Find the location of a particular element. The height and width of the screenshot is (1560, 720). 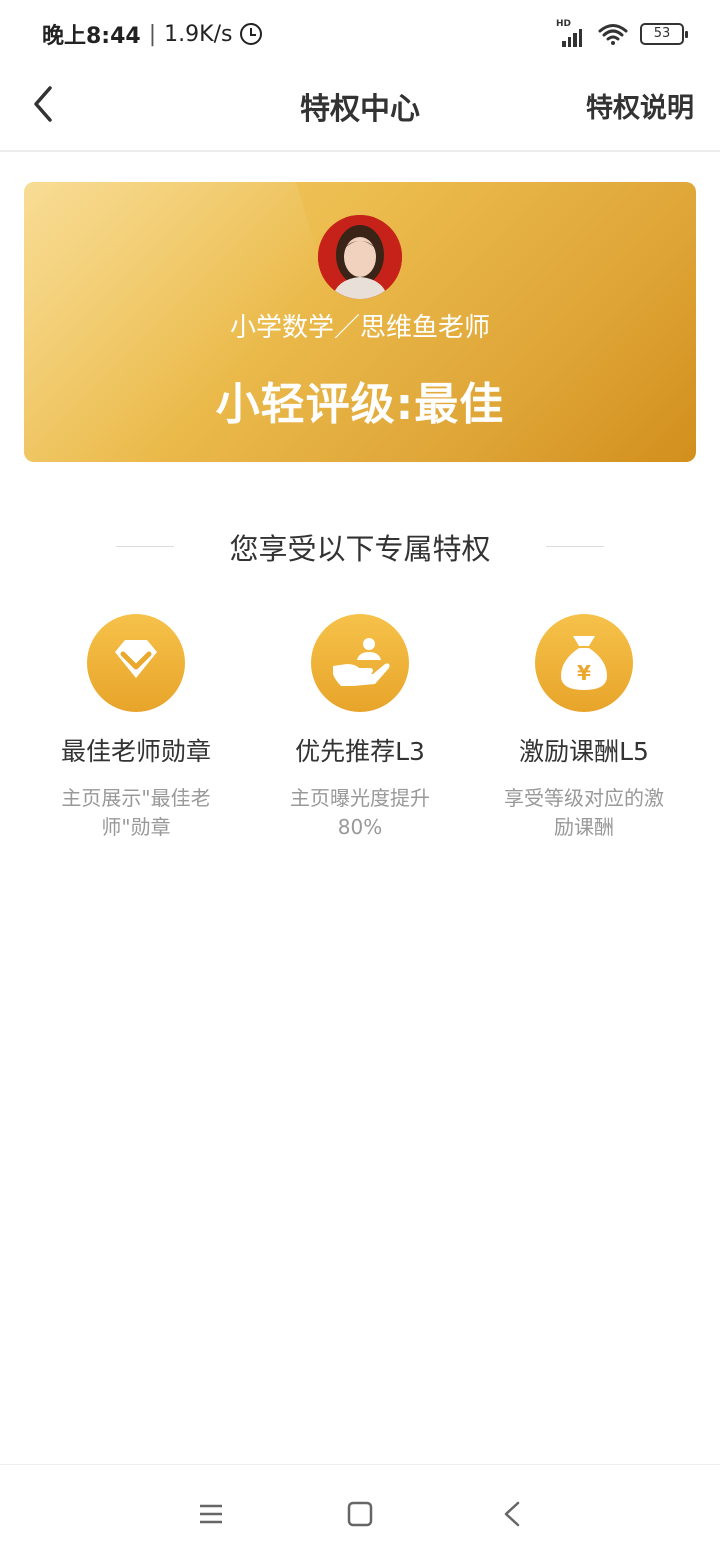

privilege-title: 最佳老师勋章 is located at coordinates (135, 751).